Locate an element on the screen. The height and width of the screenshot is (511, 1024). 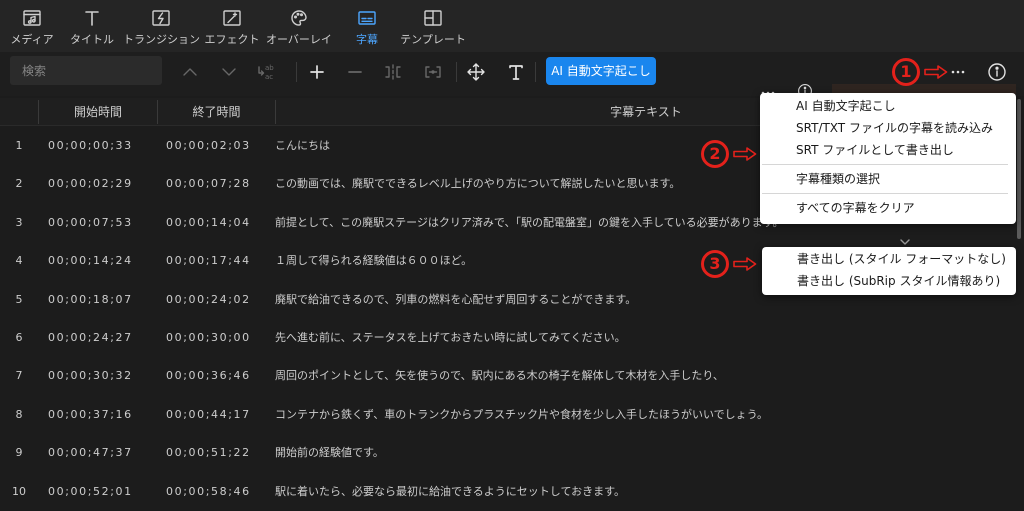
menu-item-clear-all: すべての字幕をクリア is located at coordinates (888, 208).